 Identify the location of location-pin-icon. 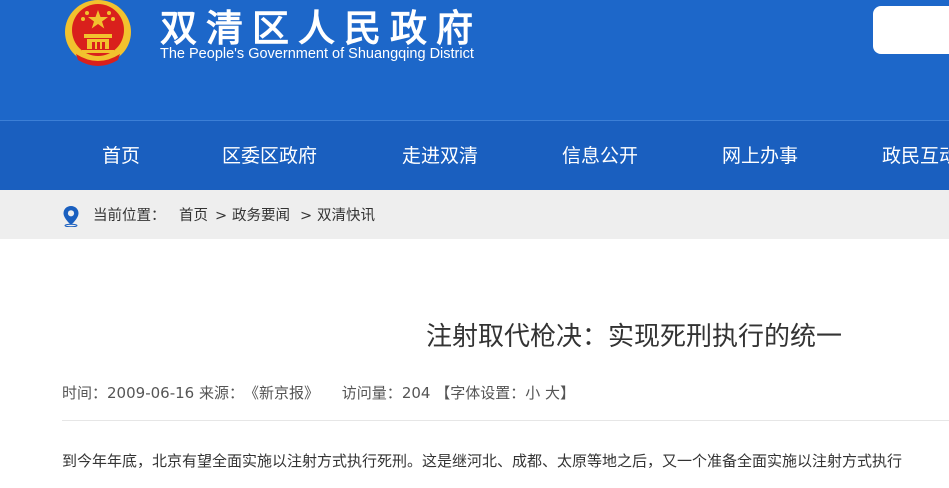
(71, 216).